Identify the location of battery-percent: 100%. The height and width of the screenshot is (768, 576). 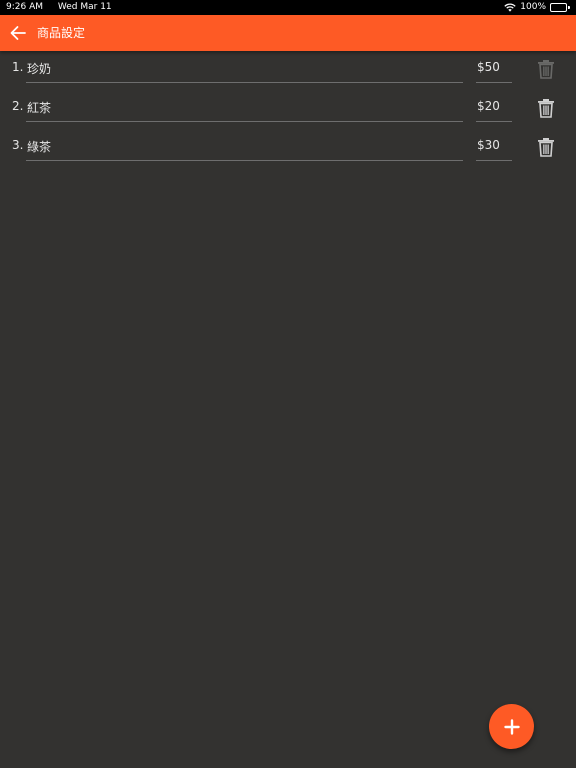
(533, 7).